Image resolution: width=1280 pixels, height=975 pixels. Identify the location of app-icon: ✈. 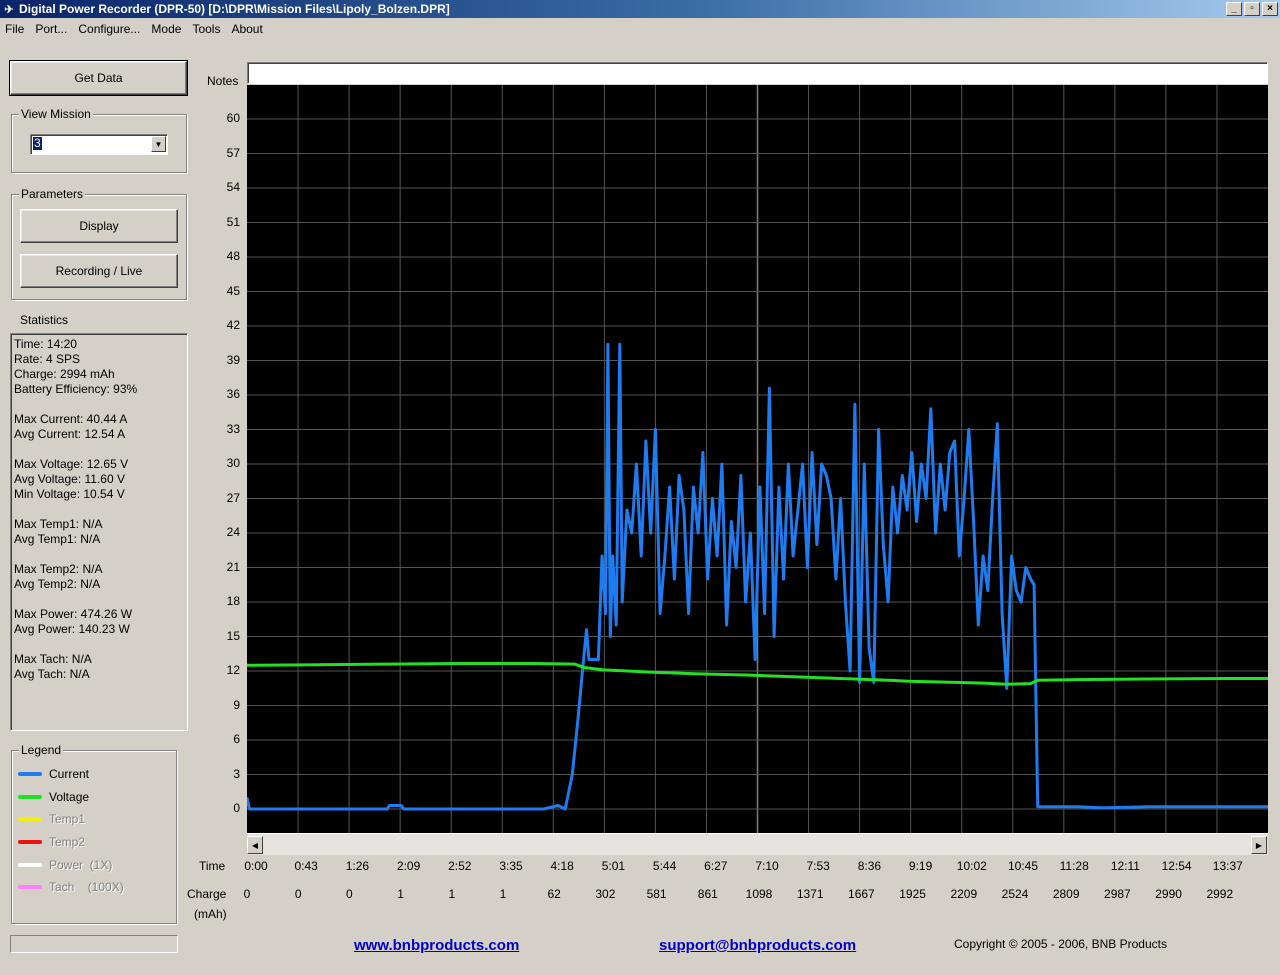
(9, 9).